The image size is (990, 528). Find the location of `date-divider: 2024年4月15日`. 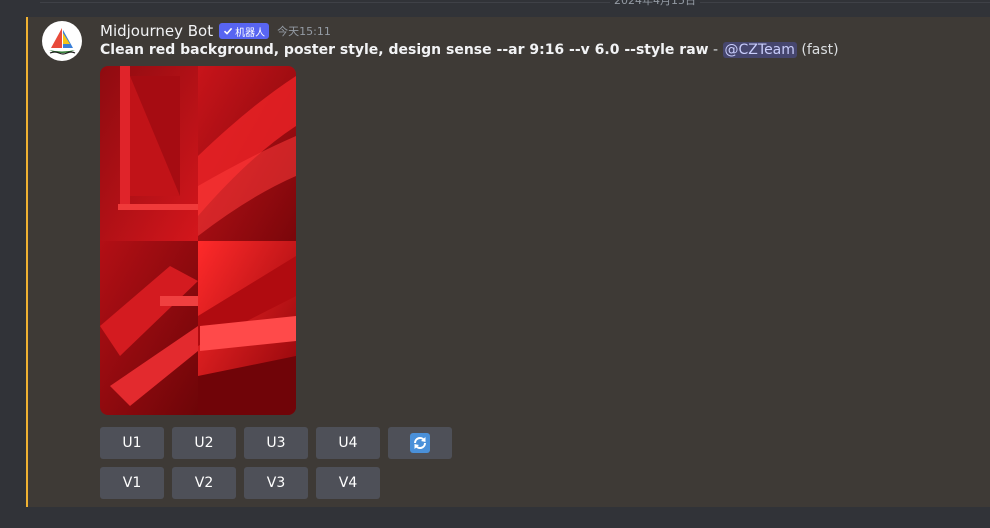

date-divider: 2024年4月15日 is located at coordinates (495, 7).